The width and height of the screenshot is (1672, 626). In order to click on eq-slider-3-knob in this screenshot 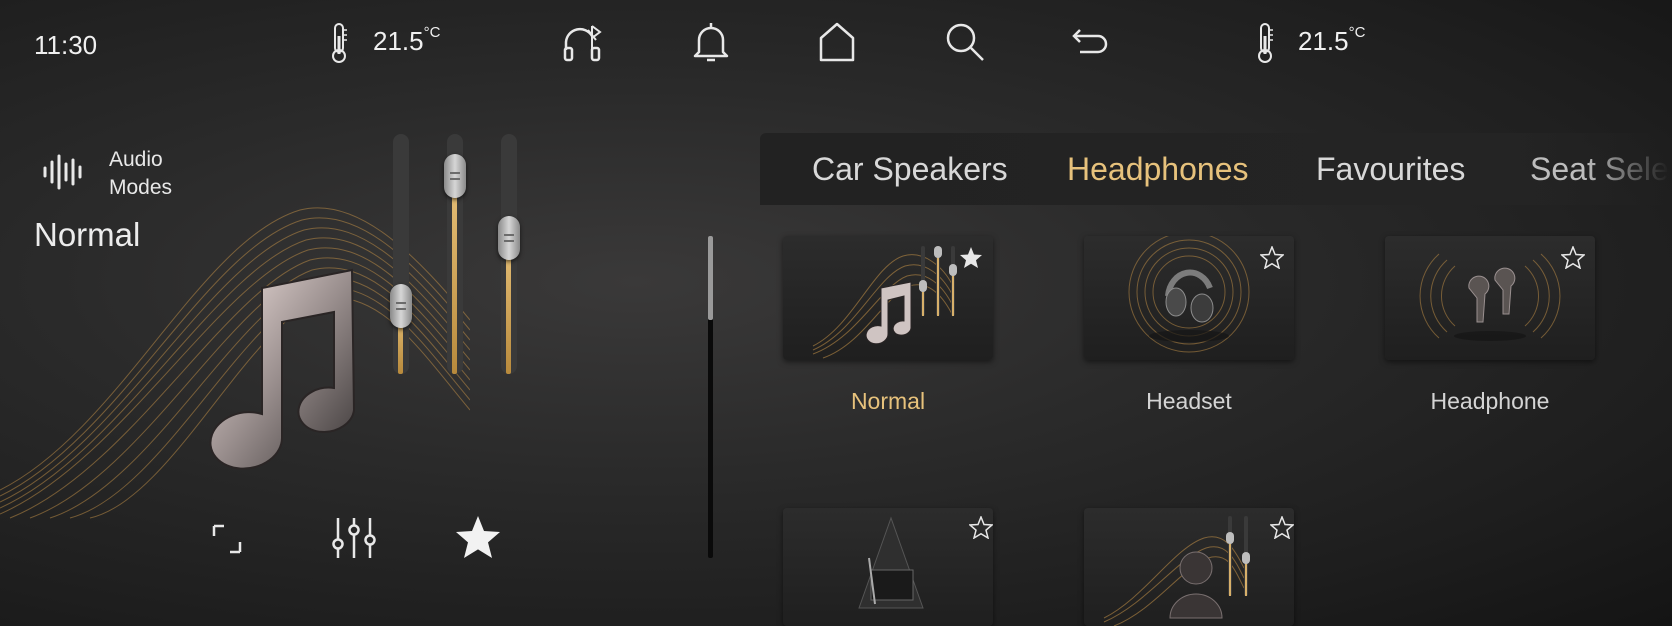, I will do `click(509, 238)`.